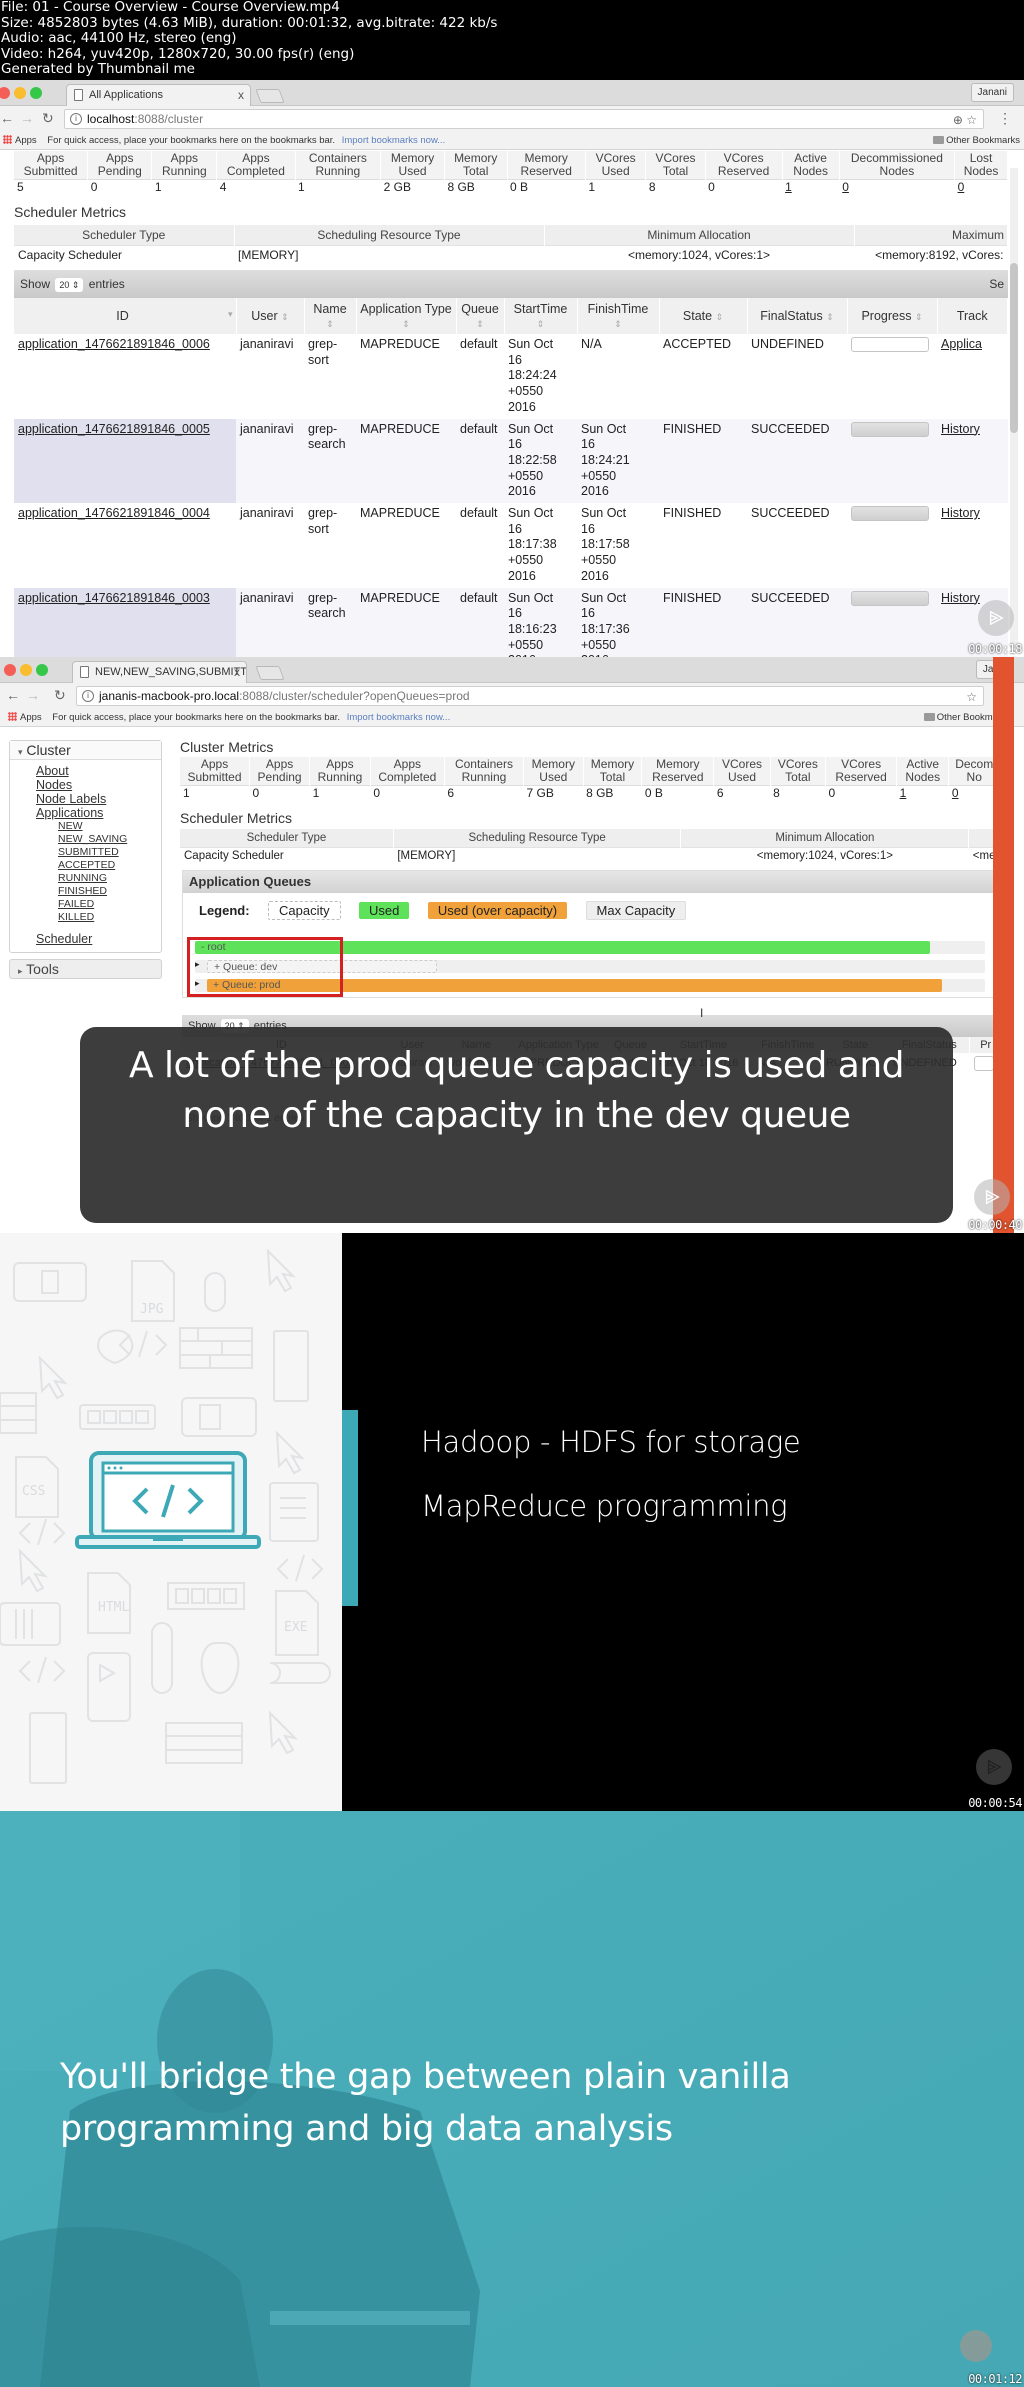 This screenshot has height=2387, width=1024. Describe the element at coordinates (971, 697) in the screenshot. I see `bookmark-star-icon: ☆` at that location.